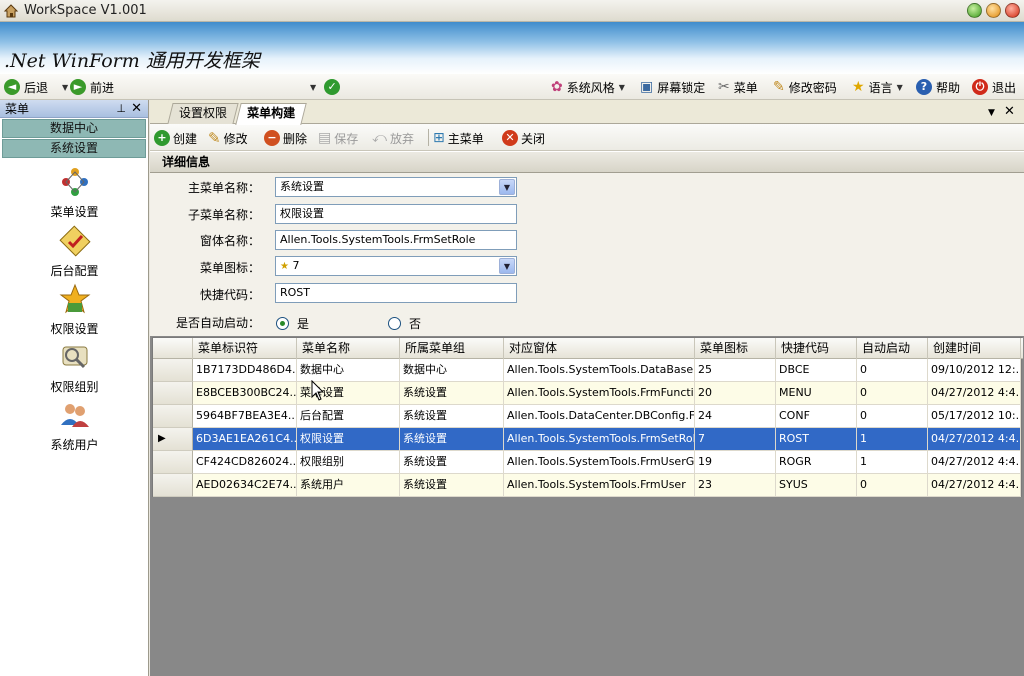  Describe the element at coordinates (74, 128) in the screenshot. I see `sidebar-group-data-center: 数据中心` at that location.